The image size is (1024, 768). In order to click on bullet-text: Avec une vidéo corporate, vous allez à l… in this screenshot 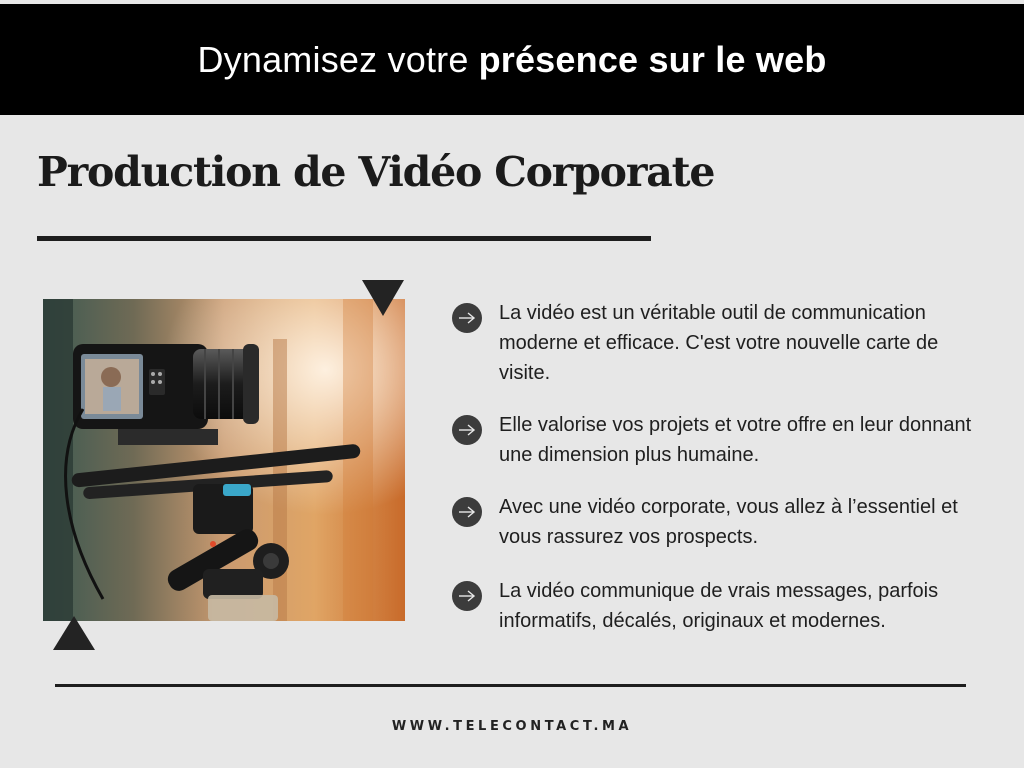, I will do `click(728, 522)`.